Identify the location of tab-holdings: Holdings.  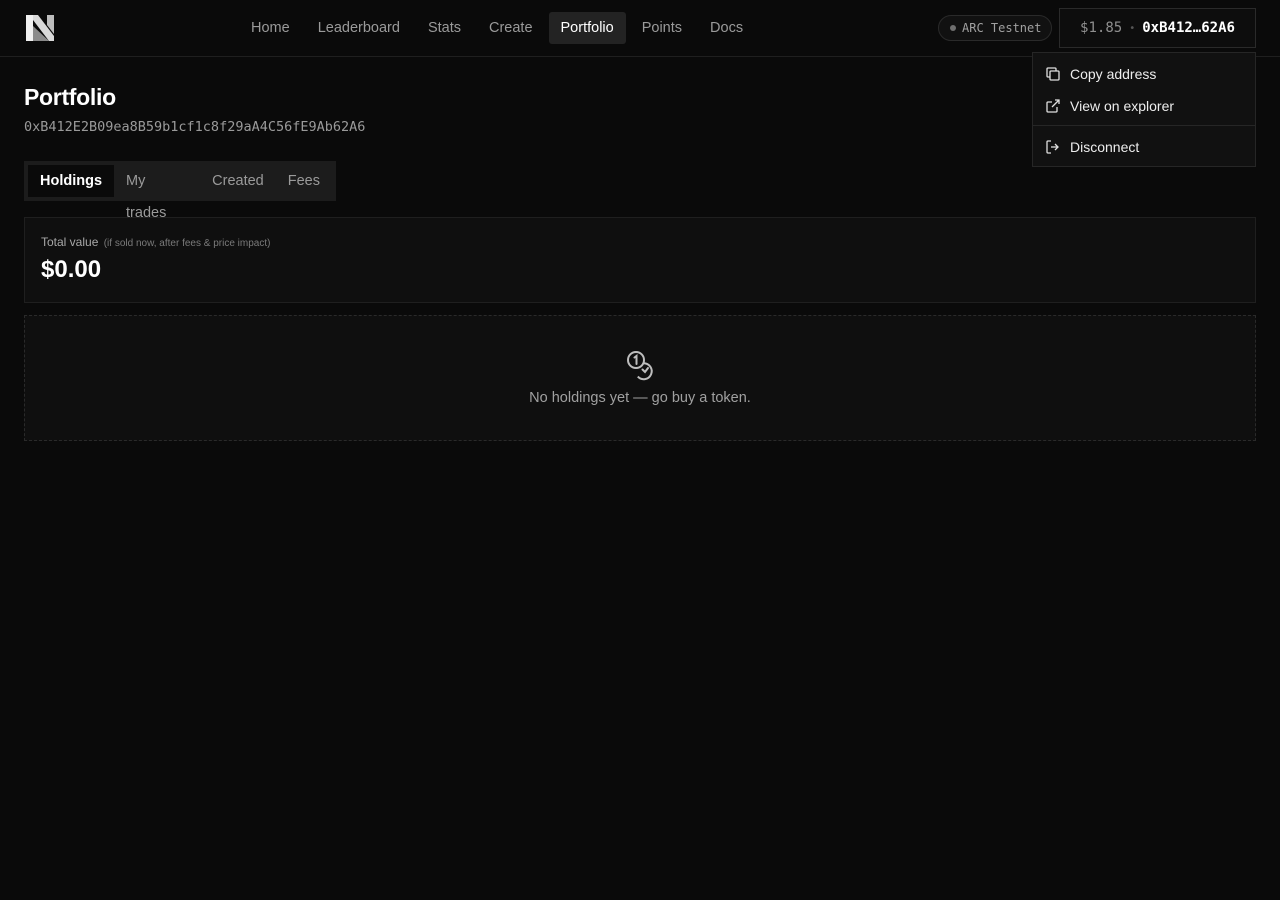
(71, 181).